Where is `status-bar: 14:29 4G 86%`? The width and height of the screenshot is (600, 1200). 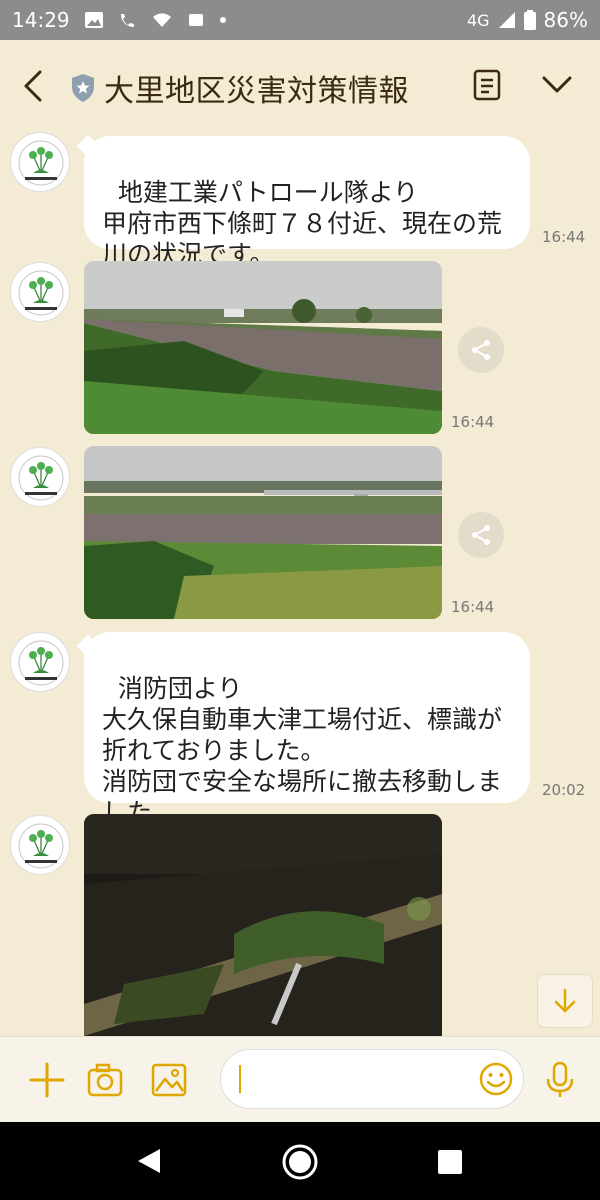 status-bar: 14:29 4G 86% is located at coordinates (300, 20).